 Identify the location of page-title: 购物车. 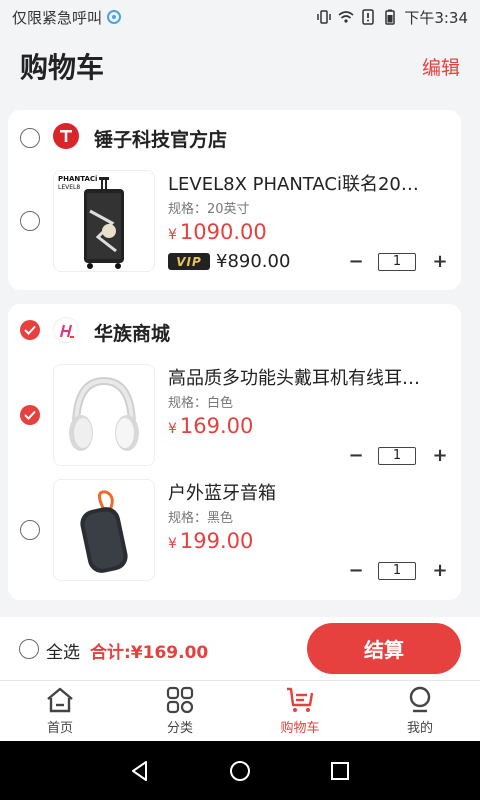
(62, 67).